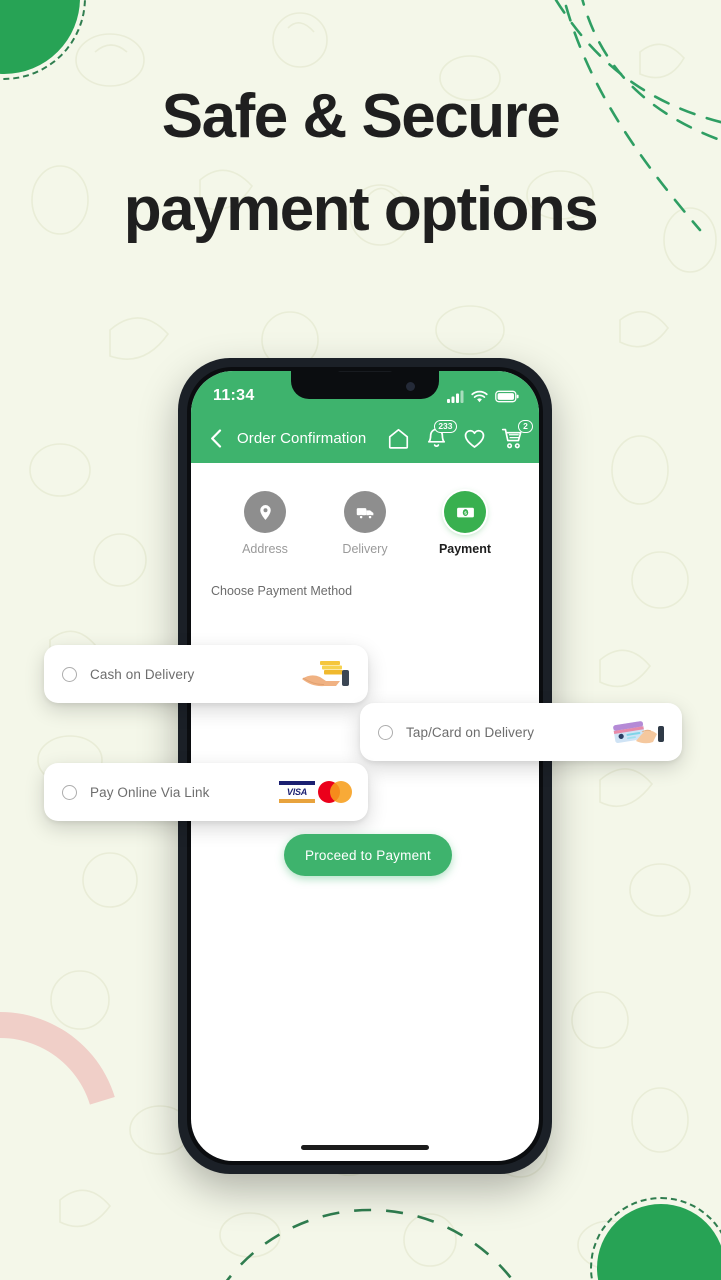  I want to click on payment-option-label: Tap/Card on Delivery, so click(470, 732).